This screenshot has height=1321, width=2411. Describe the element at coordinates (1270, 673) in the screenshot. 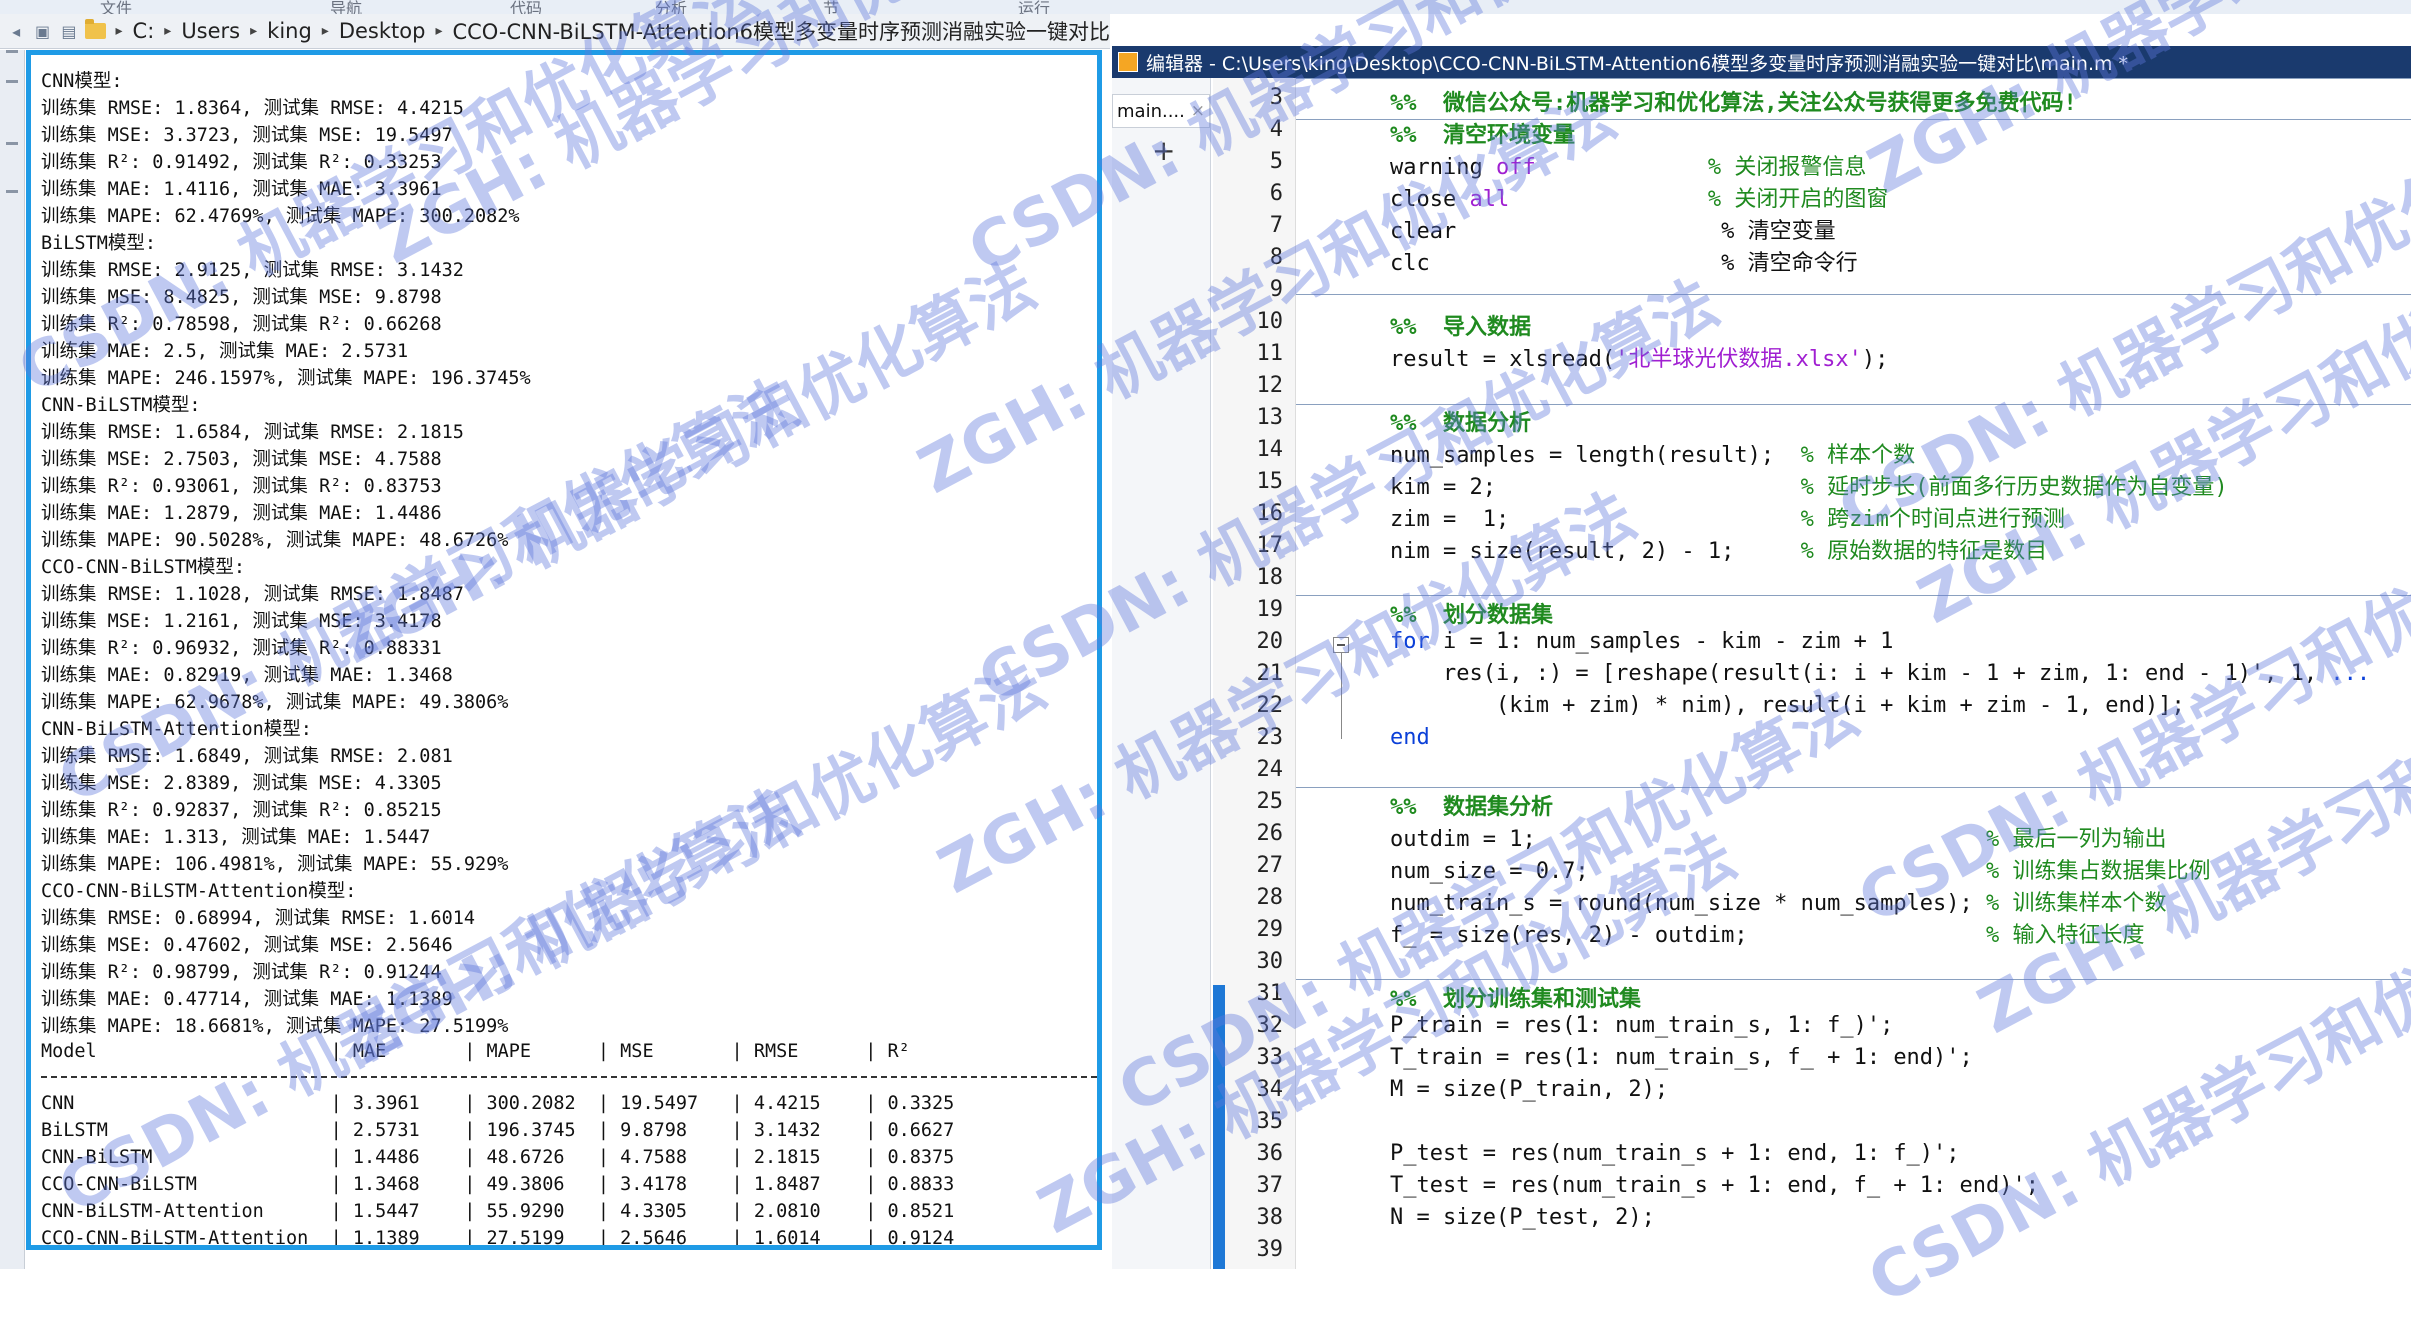

I see `line-number: 21` at that location.